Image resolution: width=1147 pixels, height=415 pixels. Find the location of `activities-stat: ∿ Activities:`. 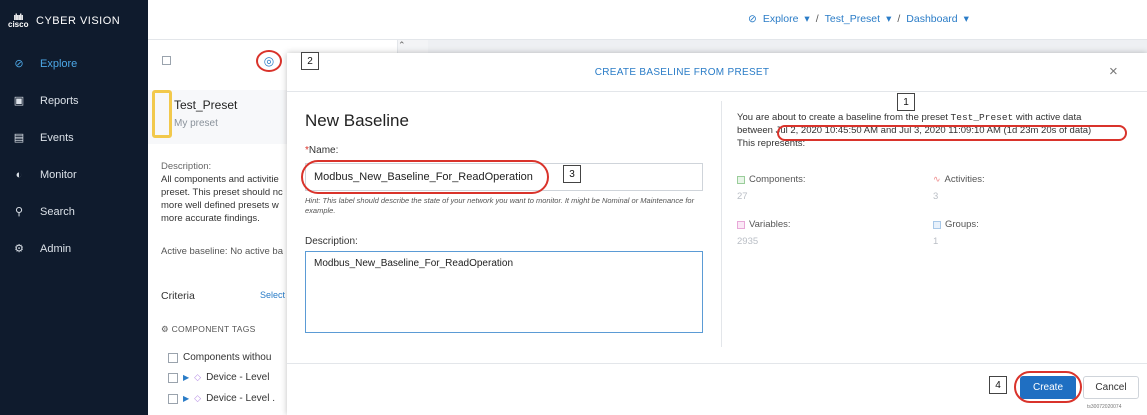

activities-stat: ∿ Activities: is located at coordinates (959, 179).